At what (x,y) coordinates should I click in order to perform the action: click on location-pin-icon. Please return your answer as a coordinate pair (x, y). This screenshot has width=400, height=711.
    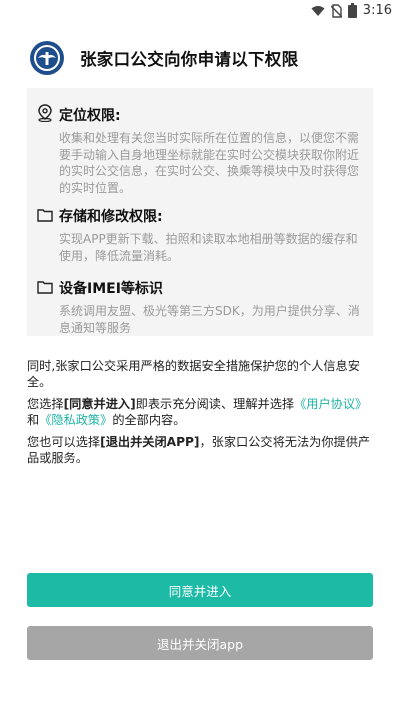
    Looking at the image, I should click on (45, 115).